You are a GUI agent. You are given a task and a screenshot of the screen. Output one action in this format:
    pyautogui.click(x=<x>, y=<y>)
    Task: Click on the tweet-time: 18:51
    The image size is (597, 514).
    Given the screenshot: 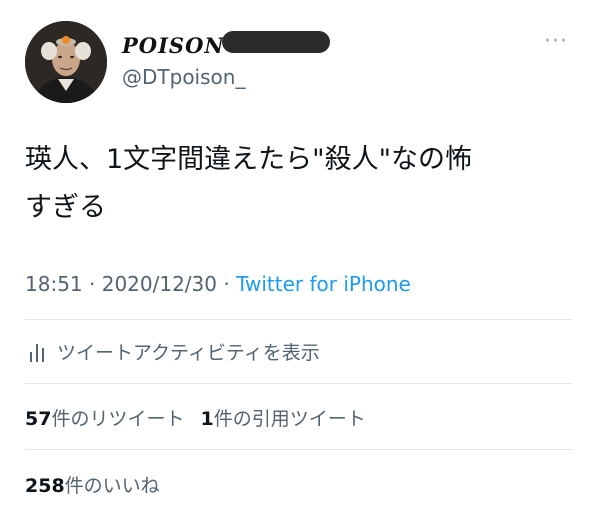 What is the action you would take?
    pyautogui.click(x=54, y=284)
    